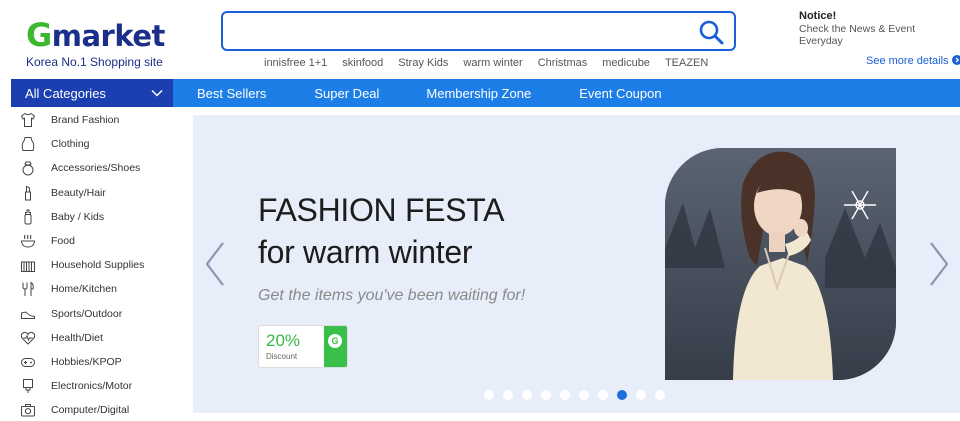  I want to click on clothing-icon, so click(28, 144).